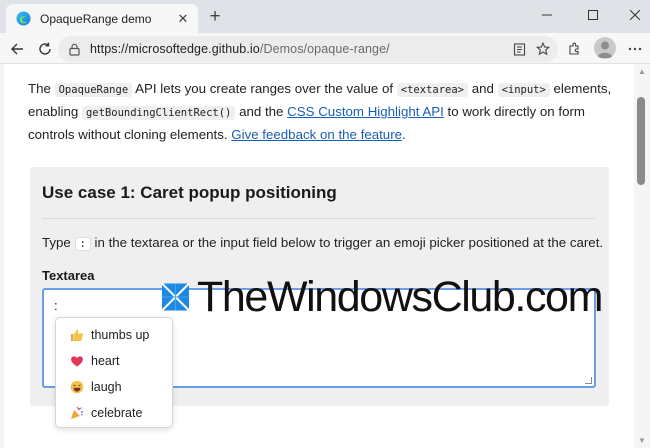 The height and width of the screenshot is (448, 650). I want to click on code-input: <input>, so click(523, 90).